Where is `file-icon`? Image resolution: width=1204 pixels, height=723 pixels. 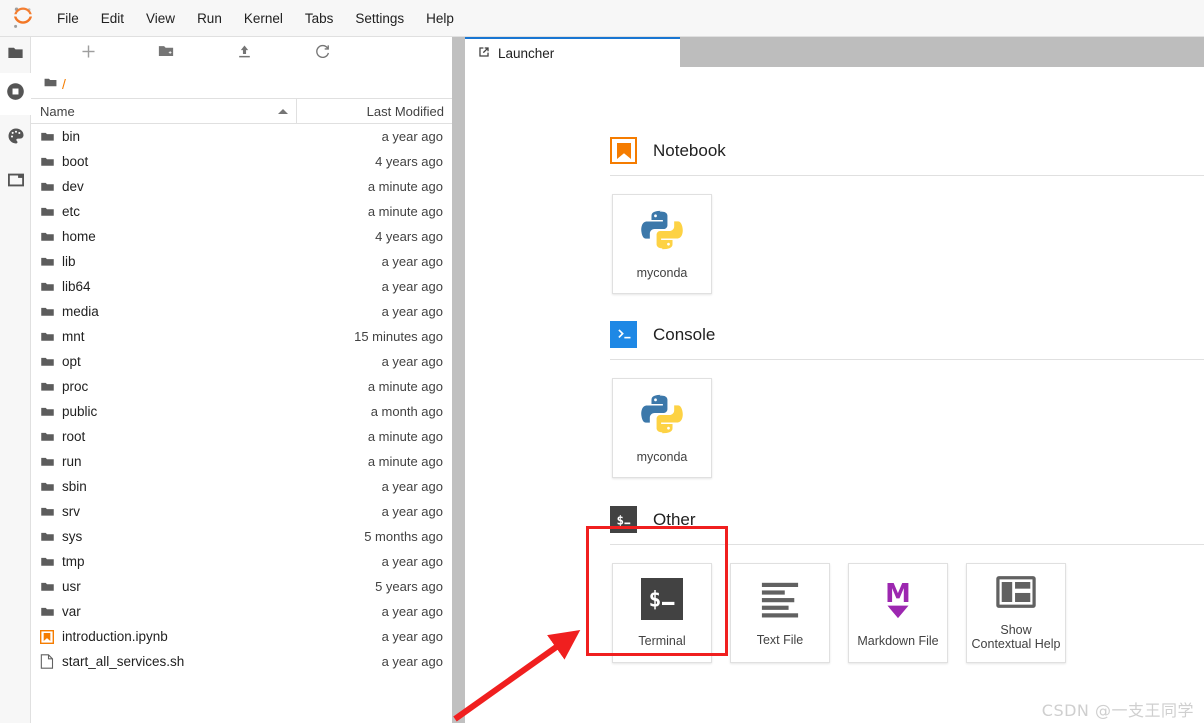 file-icon is located at coordinates (51, 661).